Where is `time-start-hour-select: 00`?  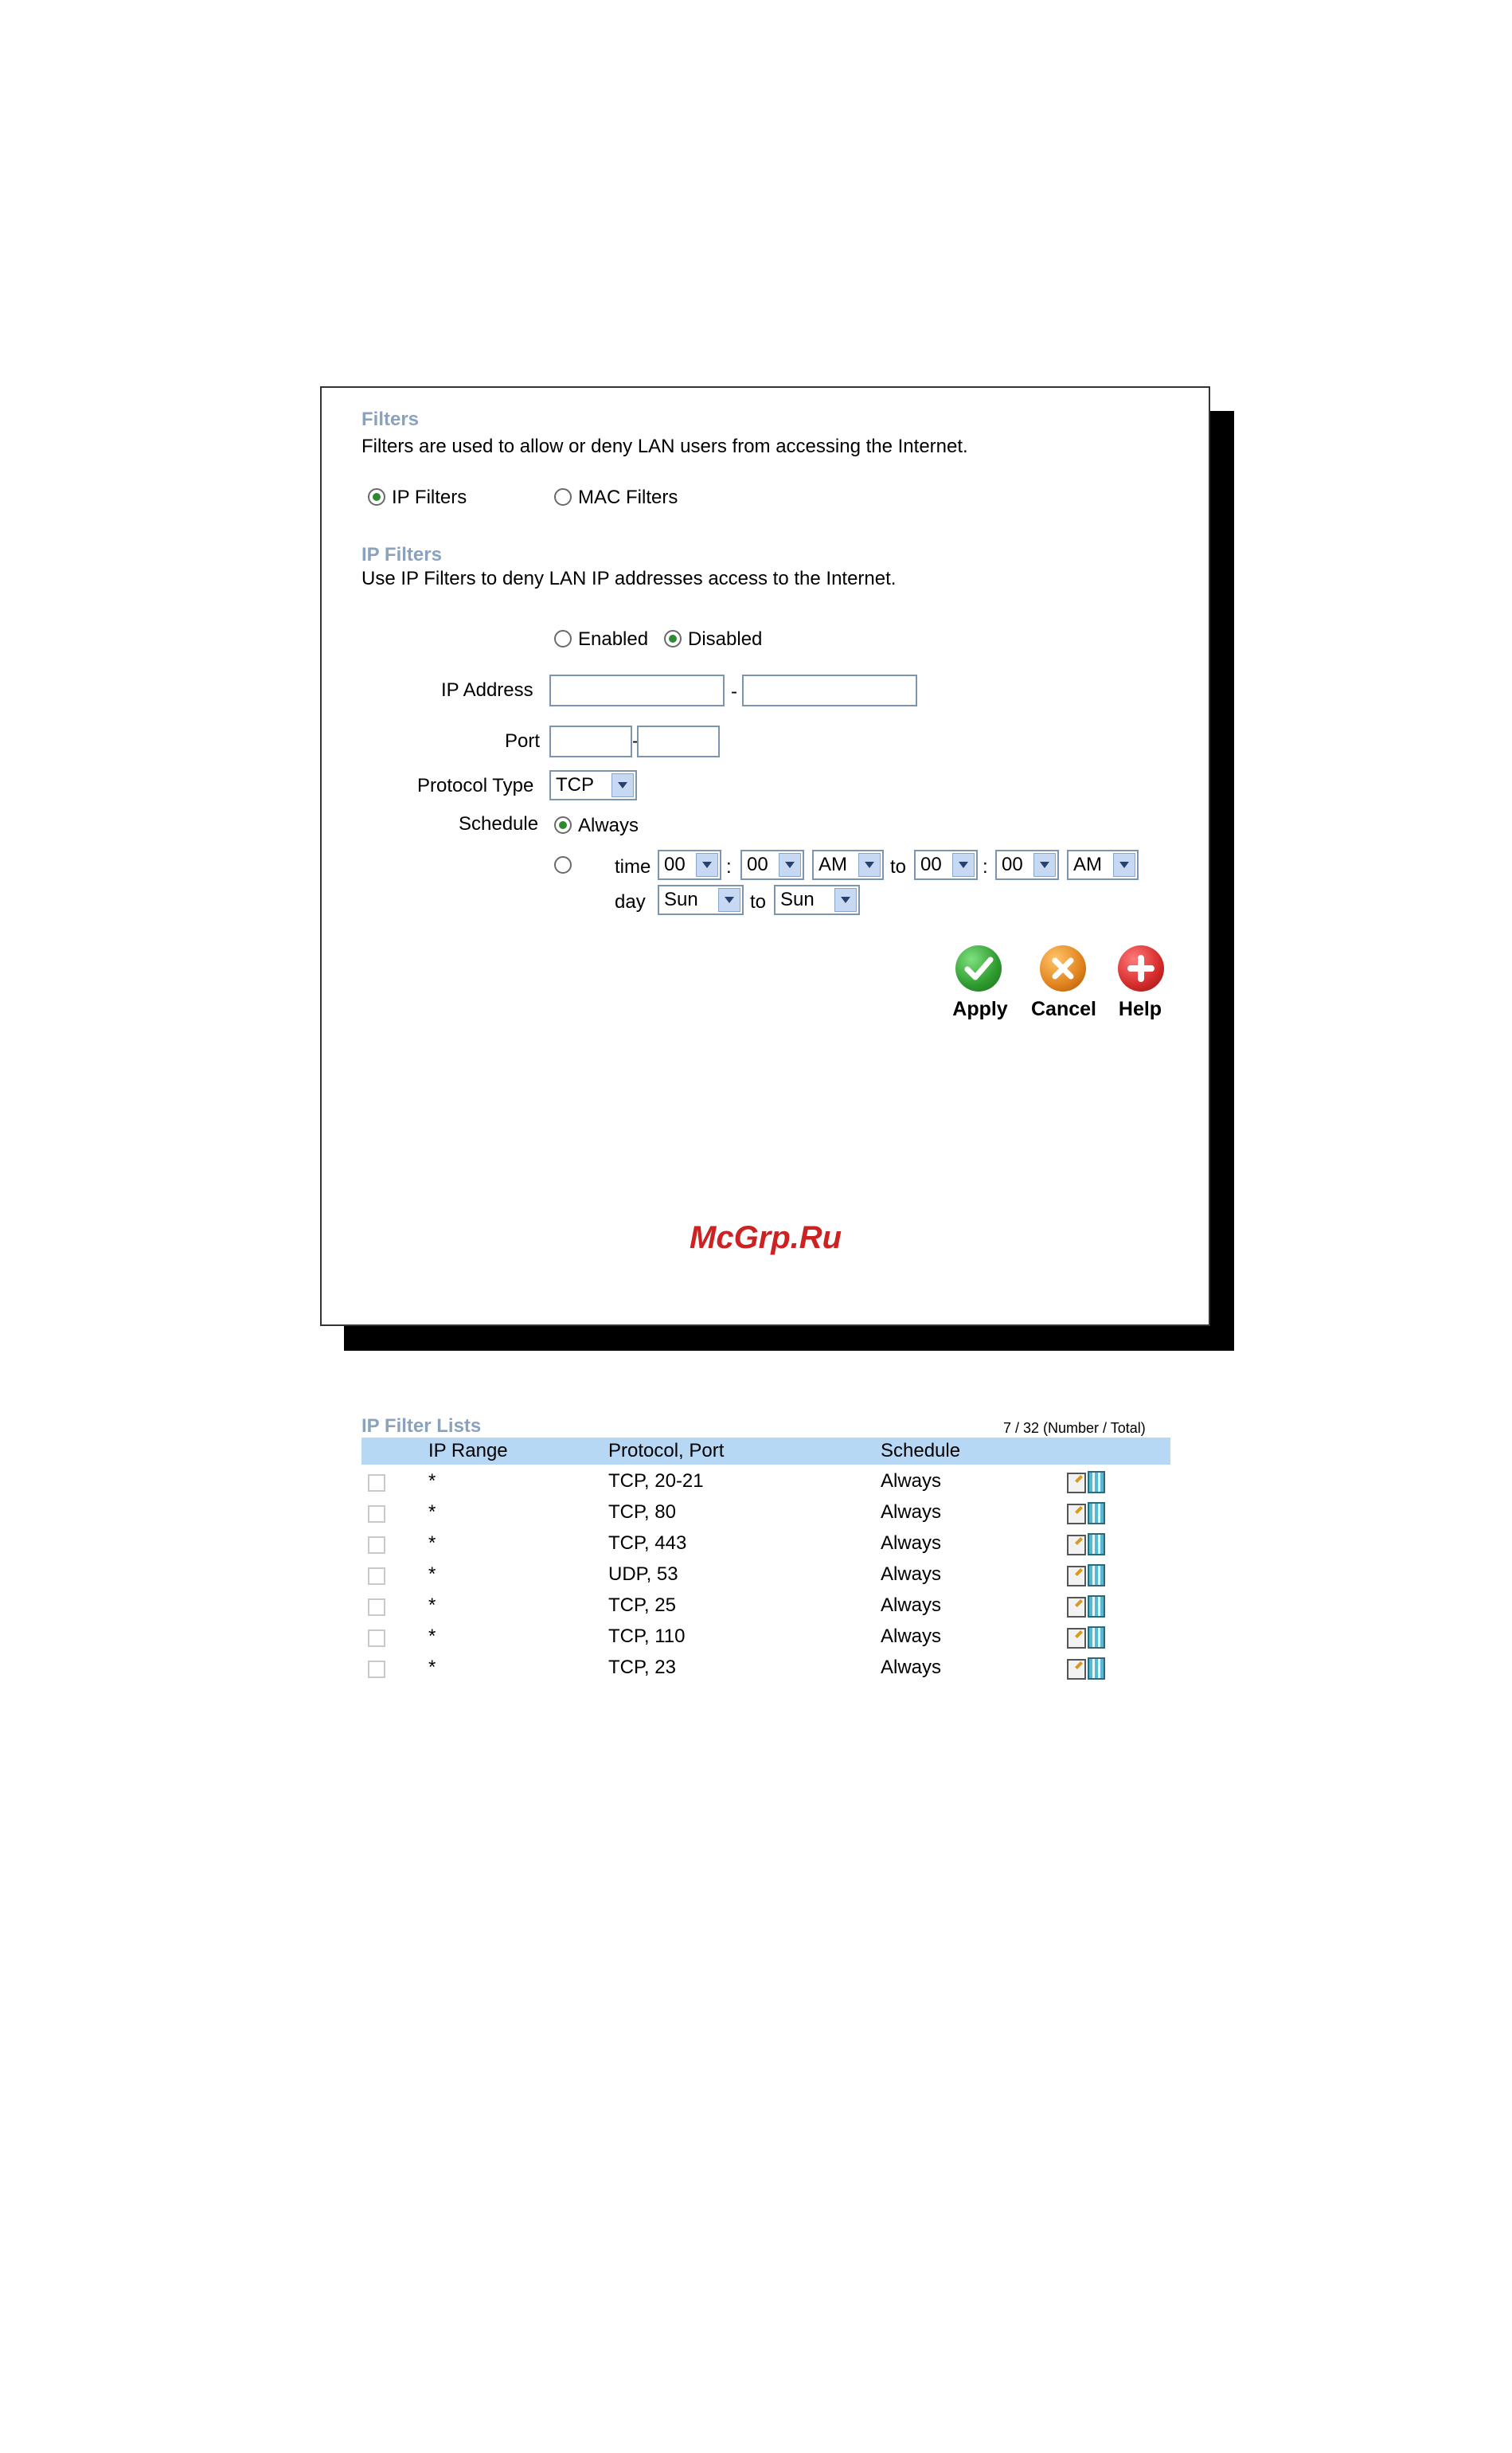
time-start-hour-select: 00 is located at coordinates (689, 865).